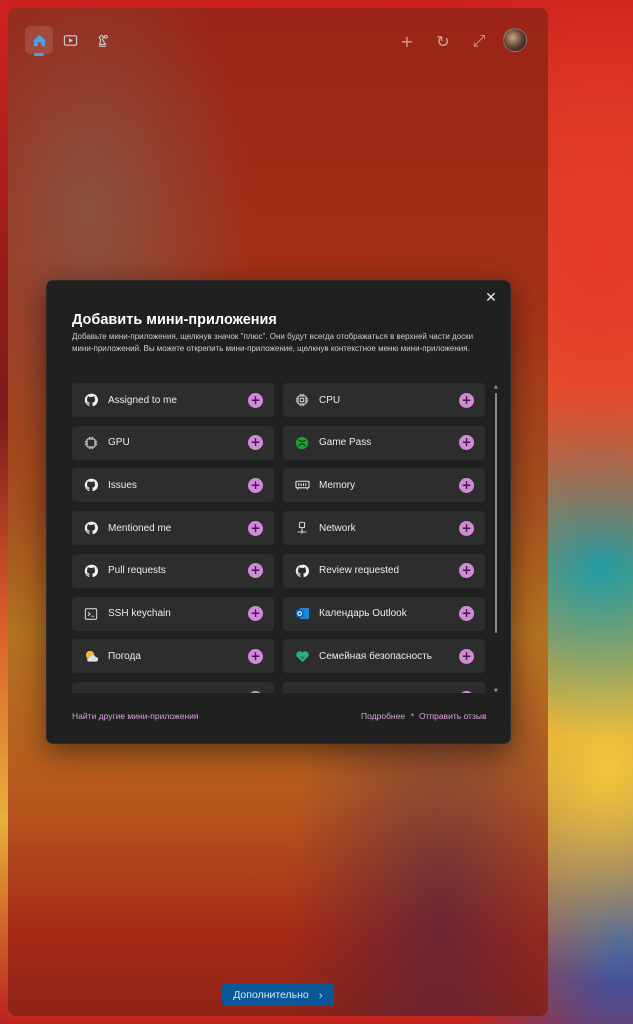 The height and width of the screenshot is (1024, 633). I want to click on scroll-up-icon: ▲, so click(496, 387).